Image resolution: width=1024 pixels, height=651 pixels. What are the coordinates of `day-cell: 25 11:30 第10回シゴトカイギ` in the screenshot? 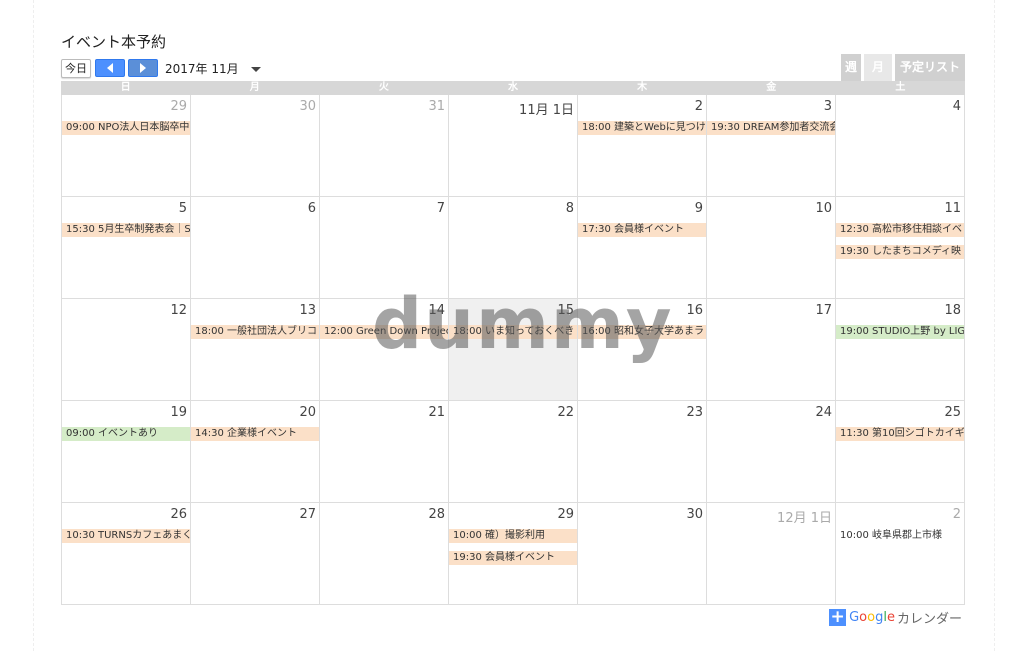 It's located at (900, 451).